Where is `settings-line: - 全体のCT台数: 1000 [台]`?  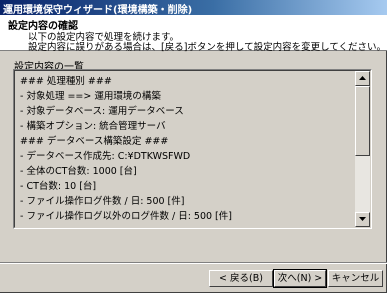
settings-line: - 全体のCT台数: 1000 [台] is located at coordinates (78, 171).